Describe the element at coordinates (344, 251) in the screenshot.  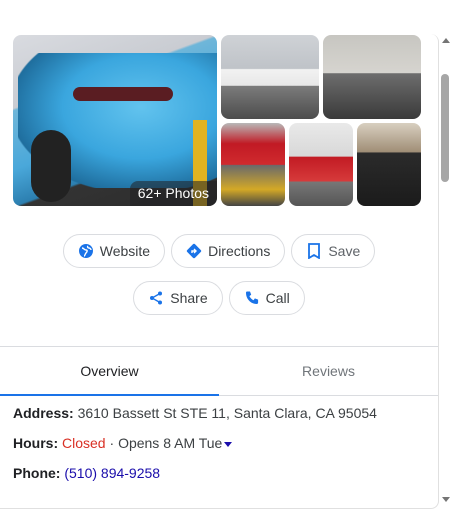
I see `save-label: Save` at that location.